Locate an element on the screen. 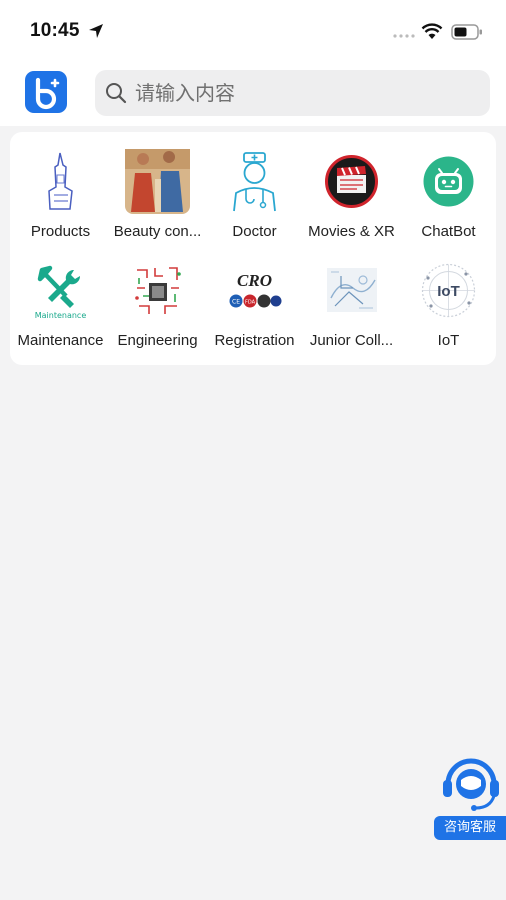  category-doctor: Doctor is located at coordinates (254, 189).